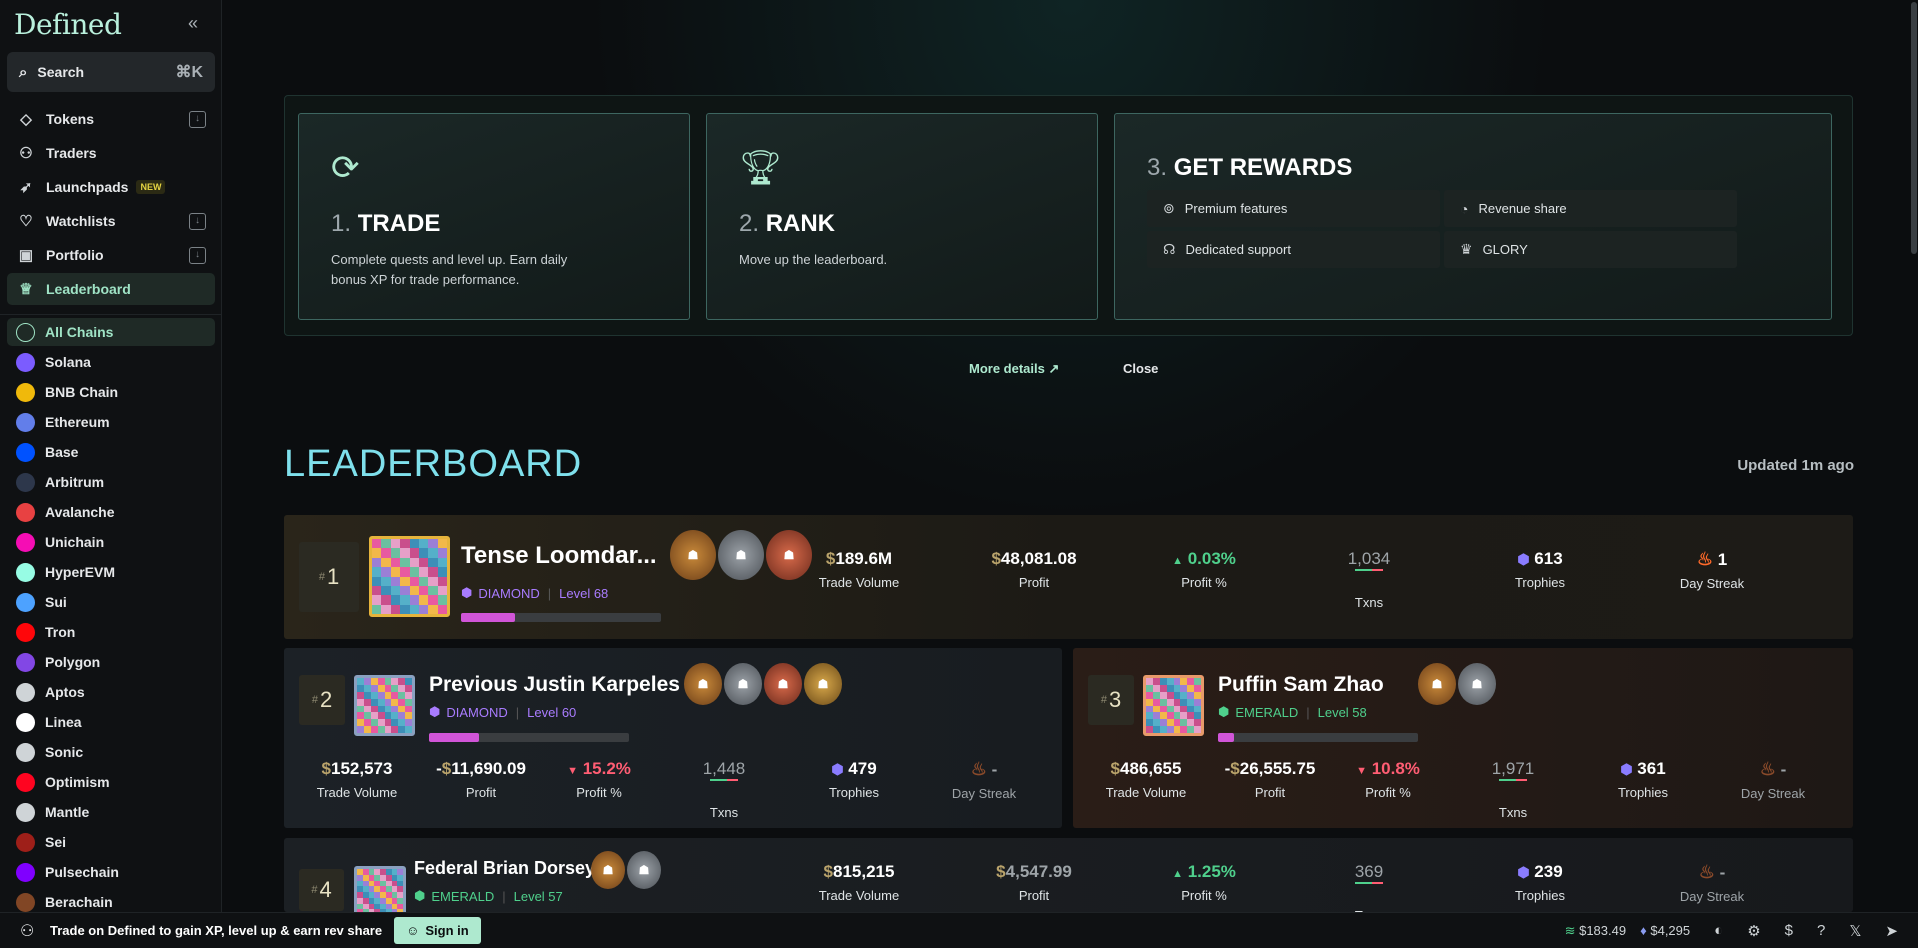 This screenshot has width=1918, height=948. What do you see at coordinates (1914, 128) in the screenshot?
I see `scrollbar-thumb` at bounding box center [1914, 128].